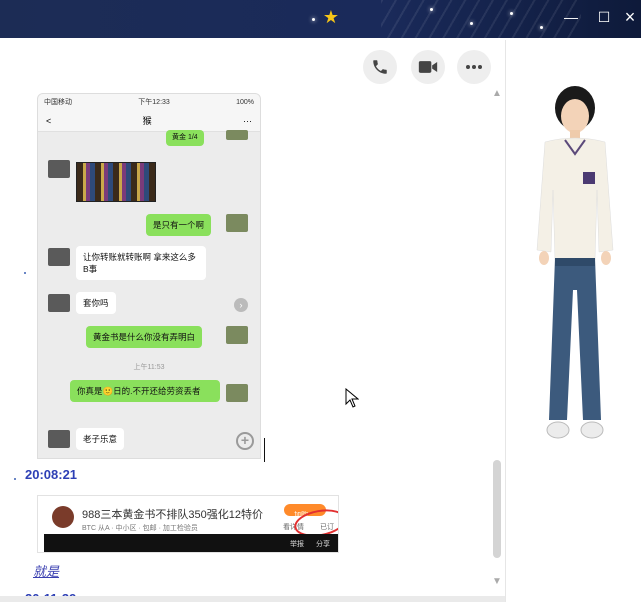 The width and height of the screenshot is (641, 602). I want to click on phone-time: 下午12:33, so click(154, 102).